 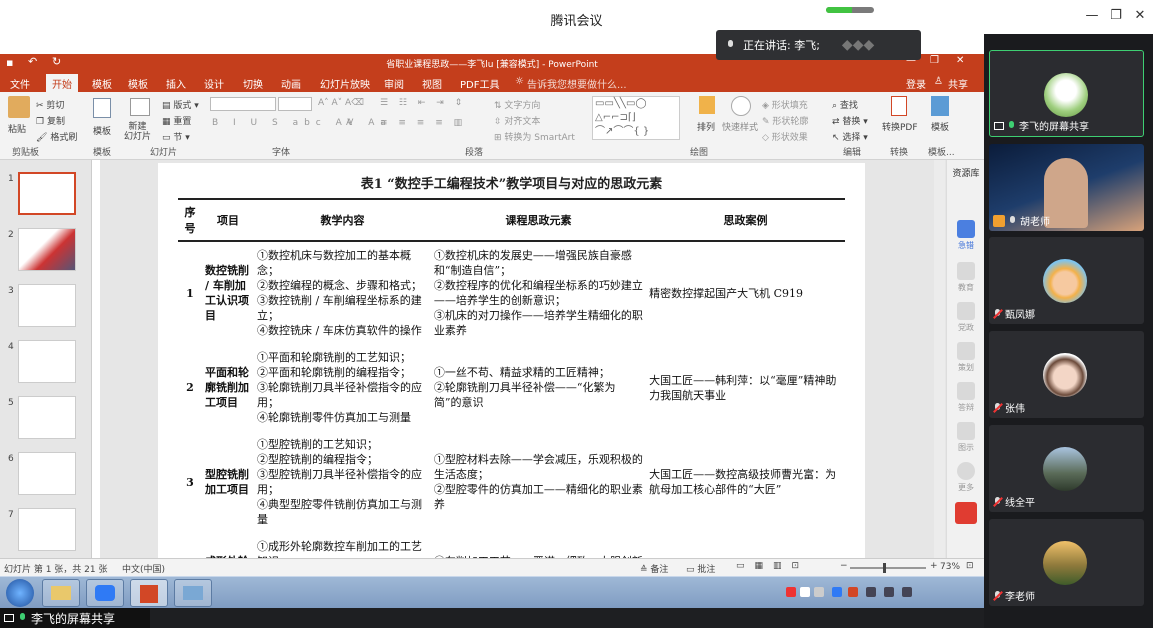 What do you see at coordinates (844, 566) in the screenshot?
I see `zoom-out-button: −` at bounding box center [844, 566].